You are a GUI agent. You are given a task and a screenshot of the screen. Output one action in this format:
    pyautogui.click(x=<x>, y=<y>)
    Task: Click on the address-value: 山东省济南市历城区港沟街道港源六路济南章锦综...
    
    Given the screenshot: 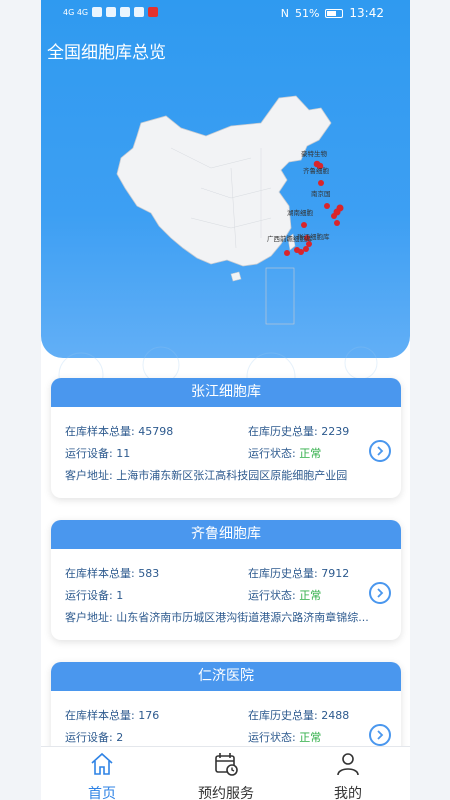 What is the action you would take?
    pyautogui.click(x=242, y=617)
    